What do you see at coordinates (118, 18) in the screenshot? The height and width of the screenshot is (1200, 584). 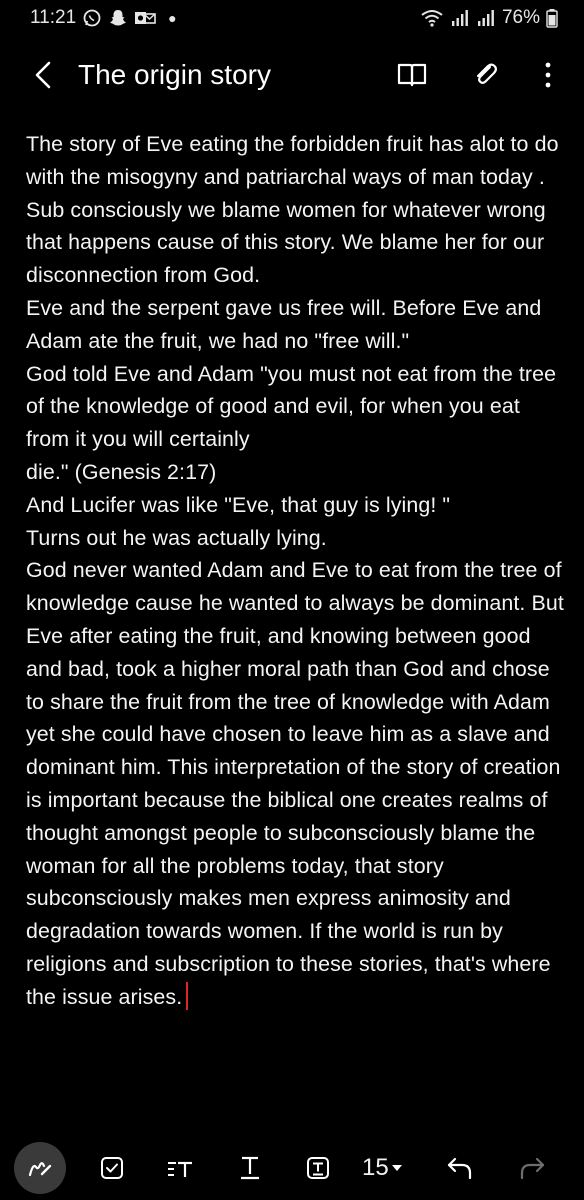 I see `snapchat-icon` at bounding box center [118, 18].